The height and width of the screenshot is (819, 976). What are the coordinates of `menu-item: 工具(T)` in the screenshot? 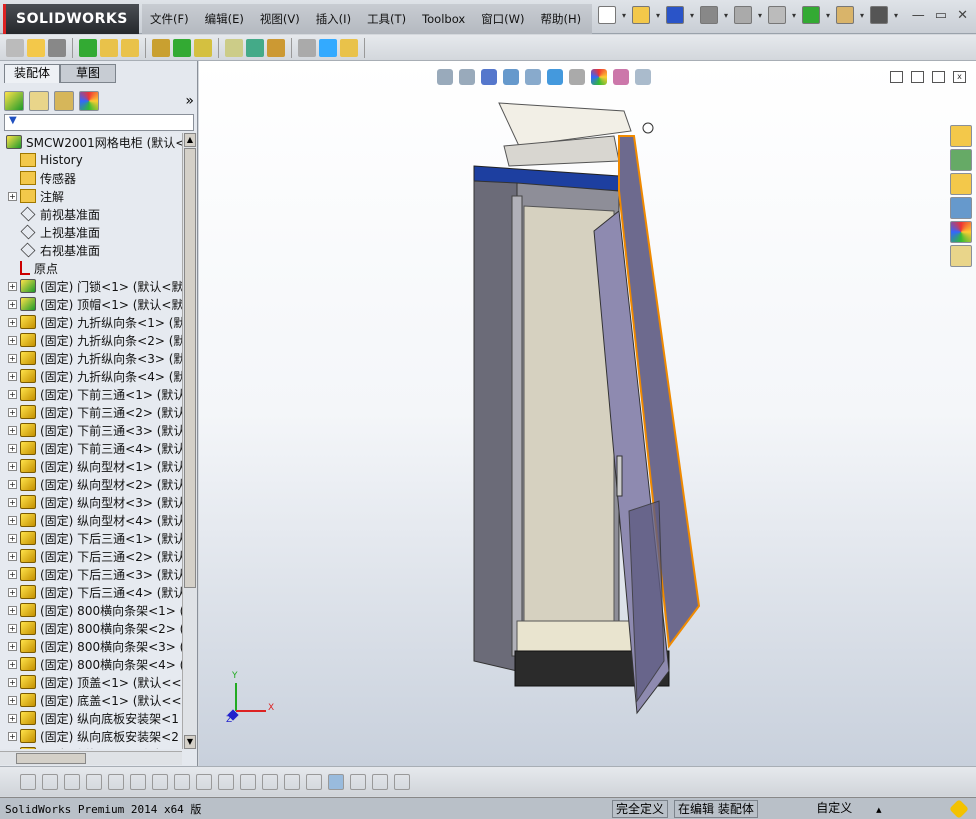 It's located at (386, 19).